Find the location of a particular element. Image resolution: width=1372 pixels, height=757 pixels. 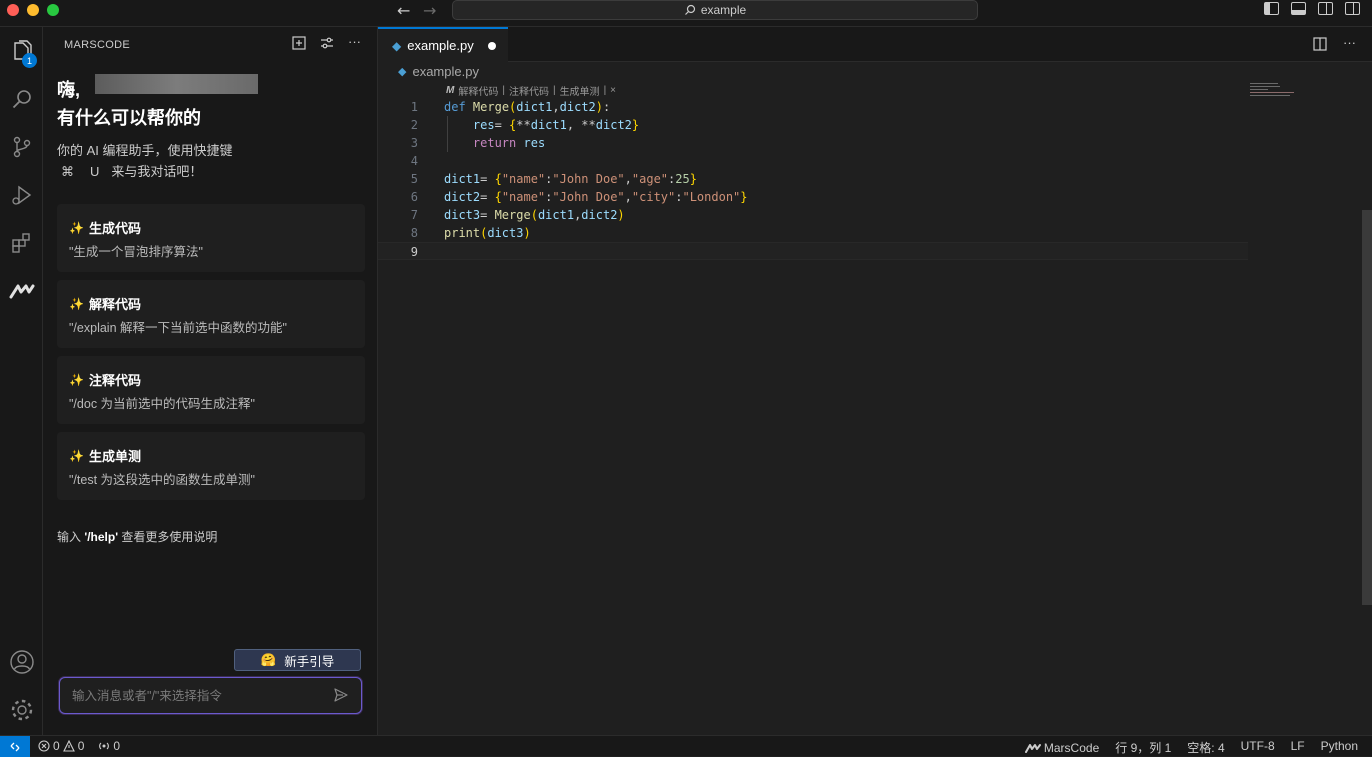

help-command: '/help' is located at coordinates (101, 537).